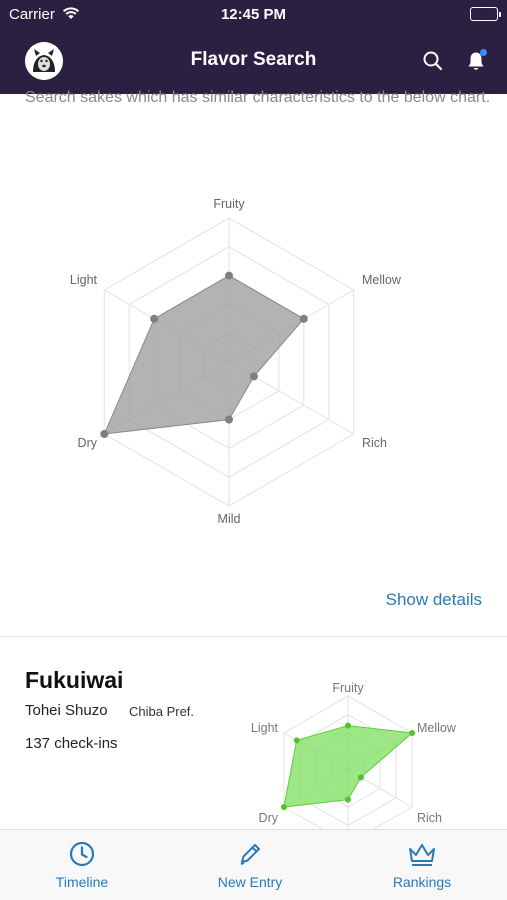  I want to click on show-details-link: Show details, so click(434, 600).